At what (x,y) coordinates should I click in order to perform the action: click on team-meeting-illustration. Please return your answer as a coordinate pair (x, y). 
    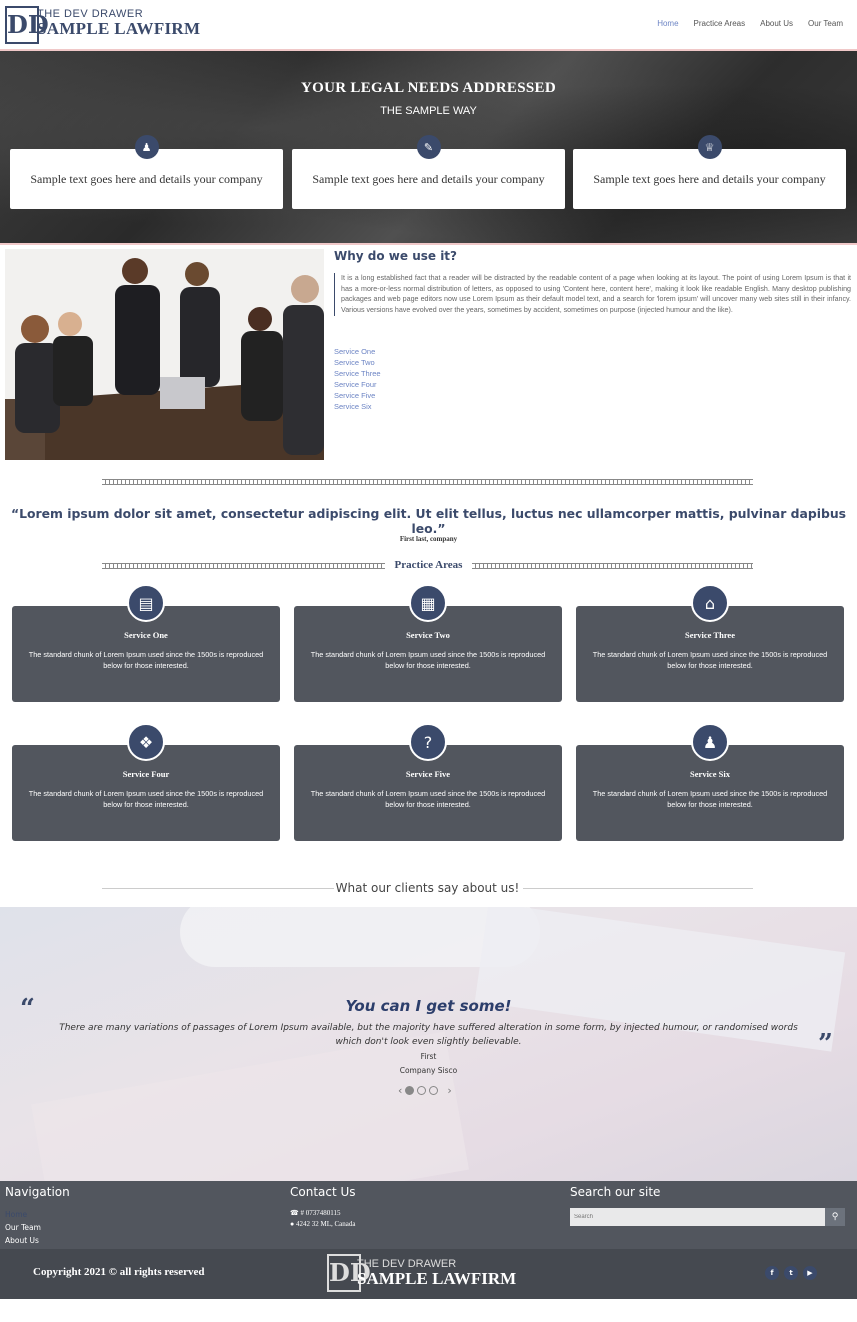
    Looking at the image, I should click on (164, 354).